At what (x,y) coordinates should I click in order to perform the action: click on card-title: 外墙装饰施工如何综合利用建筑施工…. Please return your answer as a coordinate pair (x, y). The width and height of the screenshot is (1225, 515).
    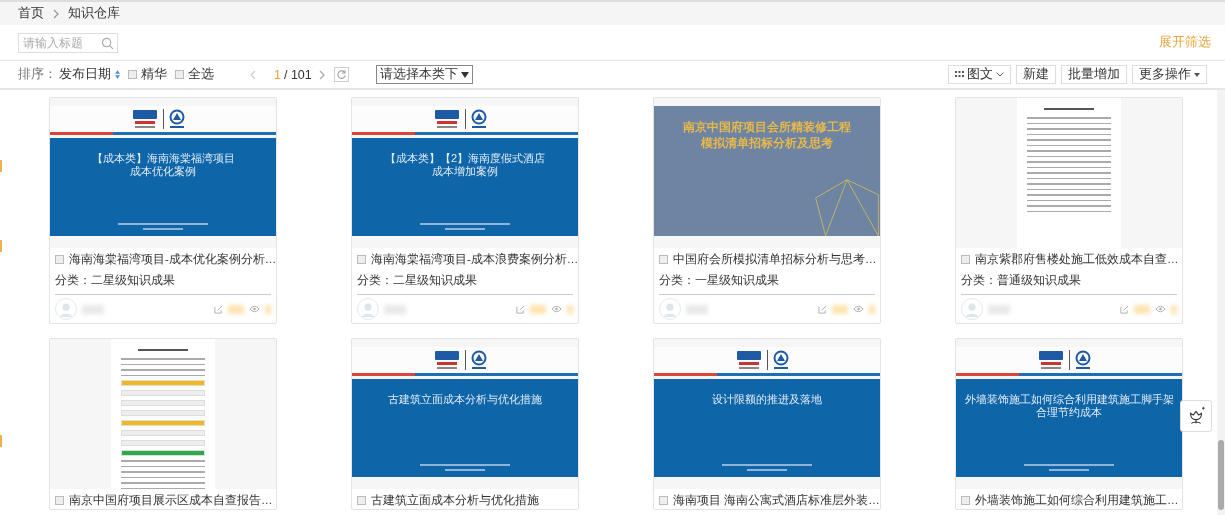
    Looking at the image, I should click on (1077, 500).